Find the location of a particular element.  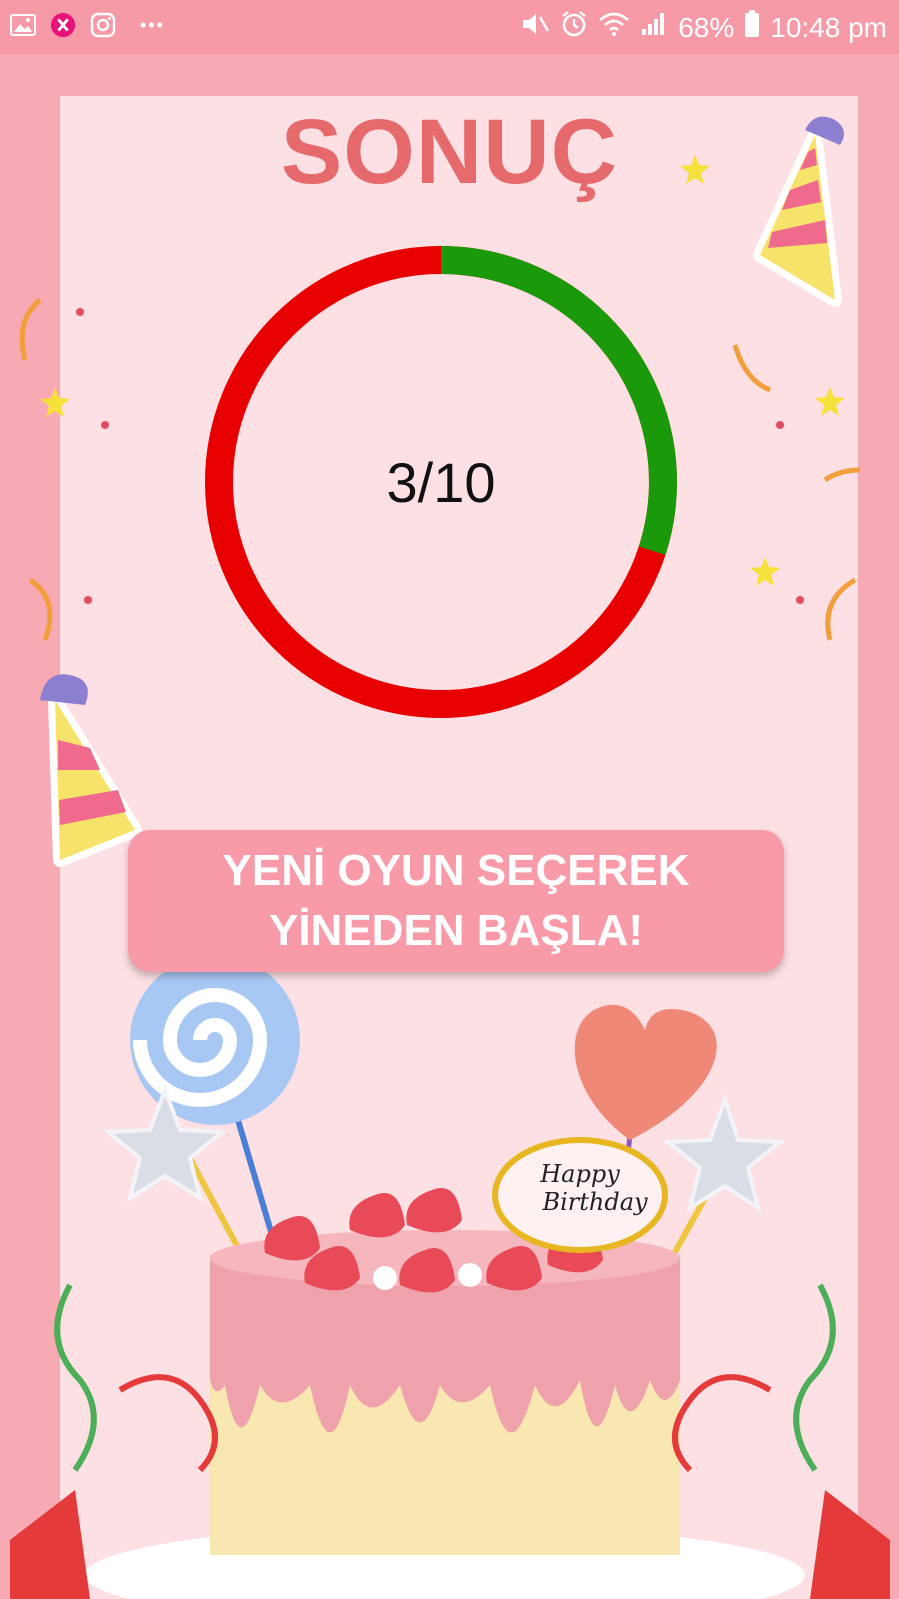

card-line-1: Happy is located at coordinates (580, 1174).